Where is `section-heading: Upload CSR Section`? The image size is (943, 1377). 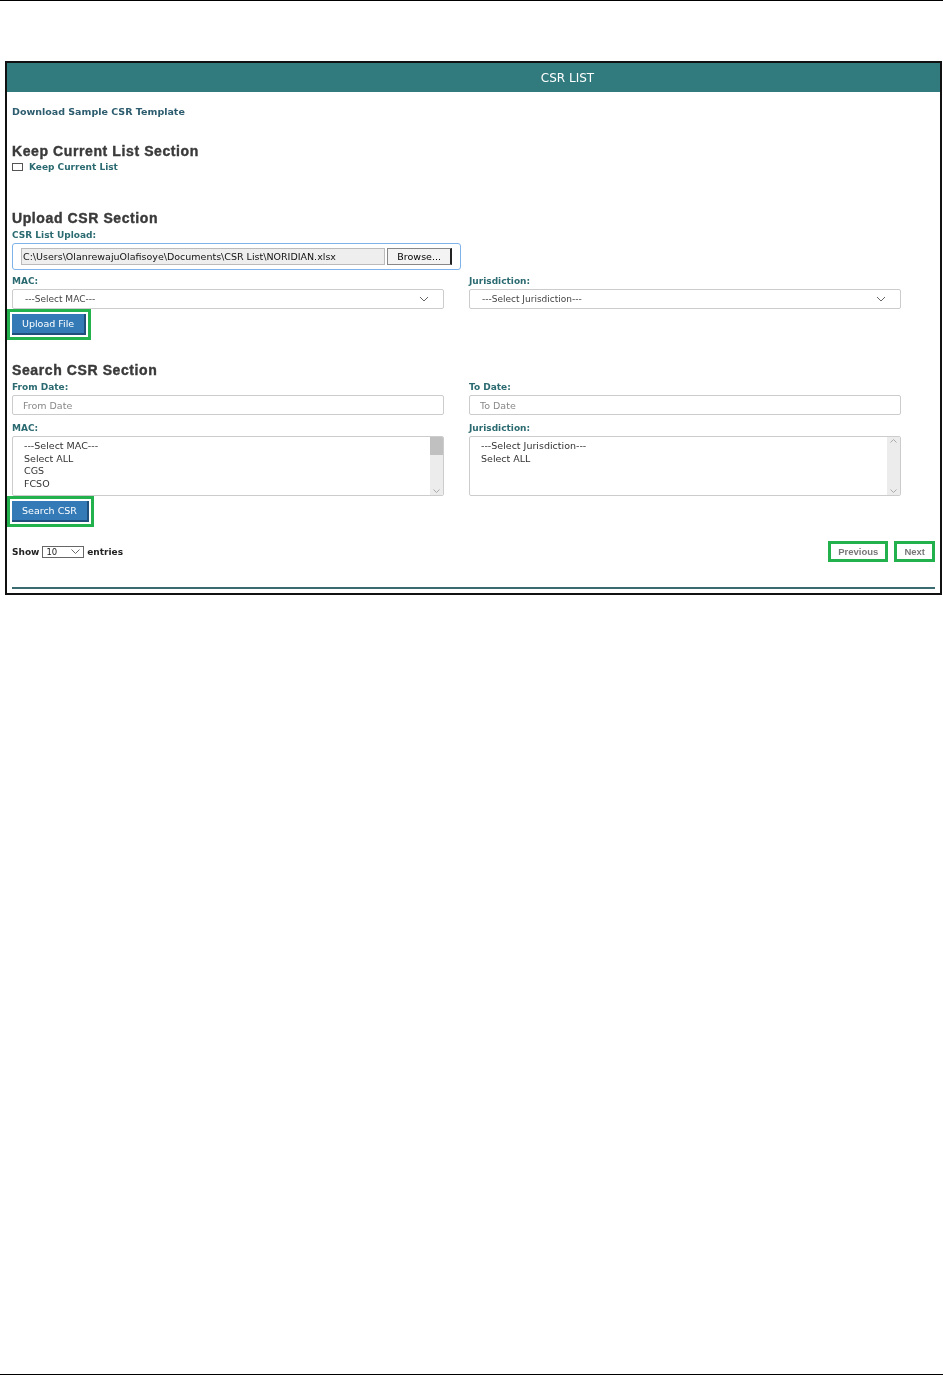 section-heading: Upload CSR Section is located at coordinates (85, 218).